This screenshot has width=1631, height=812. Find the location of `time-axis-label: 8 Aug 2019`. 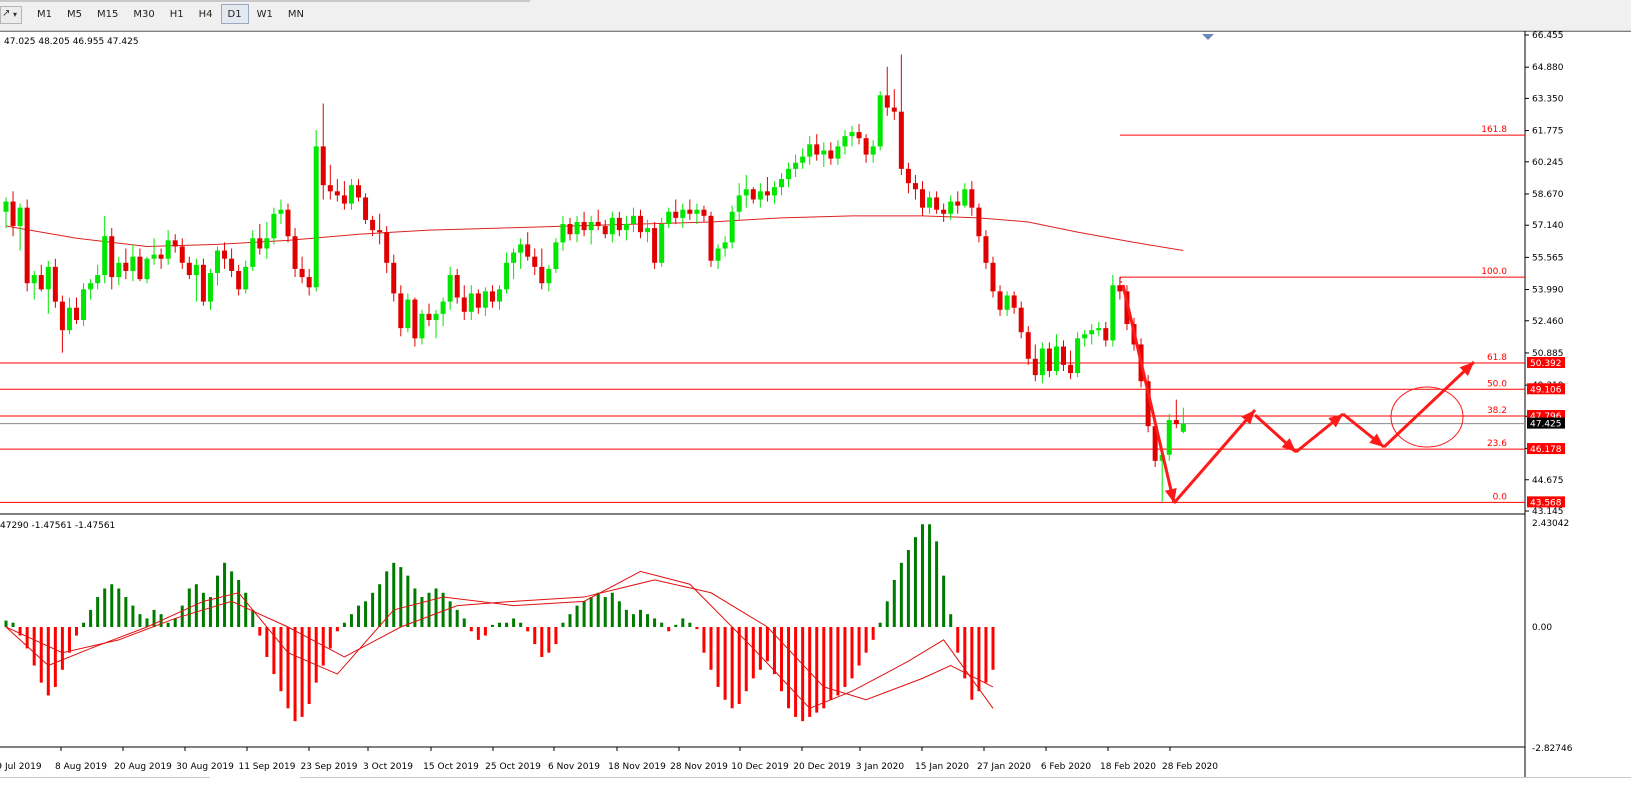

time-axis-label: 8 Aug 2019 is located at coordinates (81, 767).